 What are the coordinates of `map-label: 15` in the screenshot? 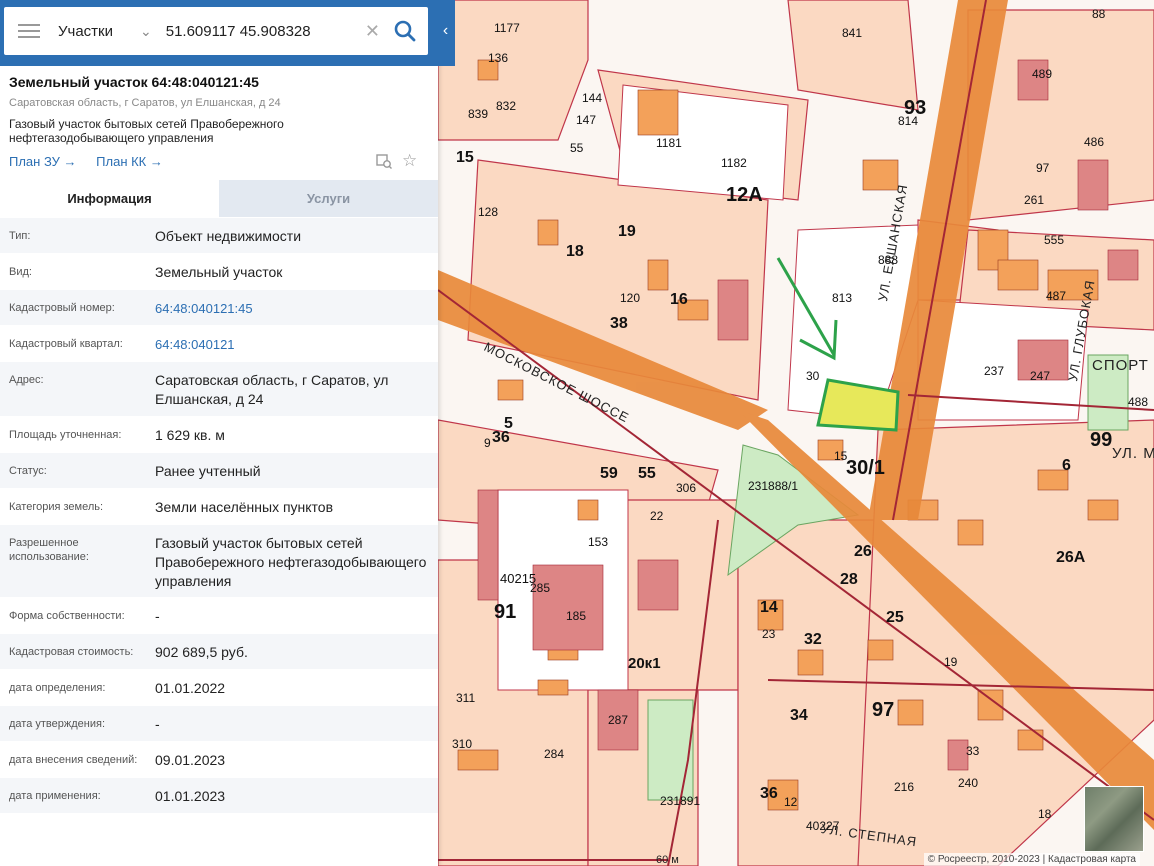 It's located at (465, 157).